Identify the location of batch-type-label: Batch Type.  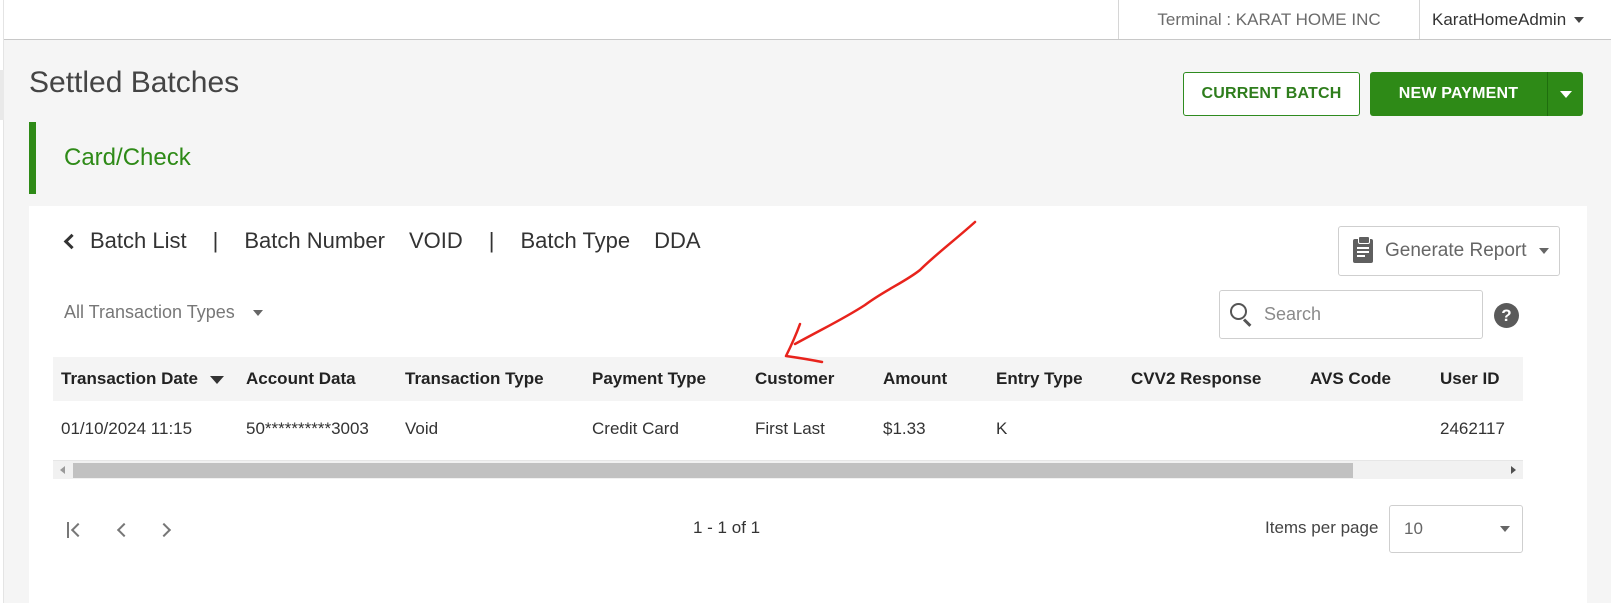
(575, 240).